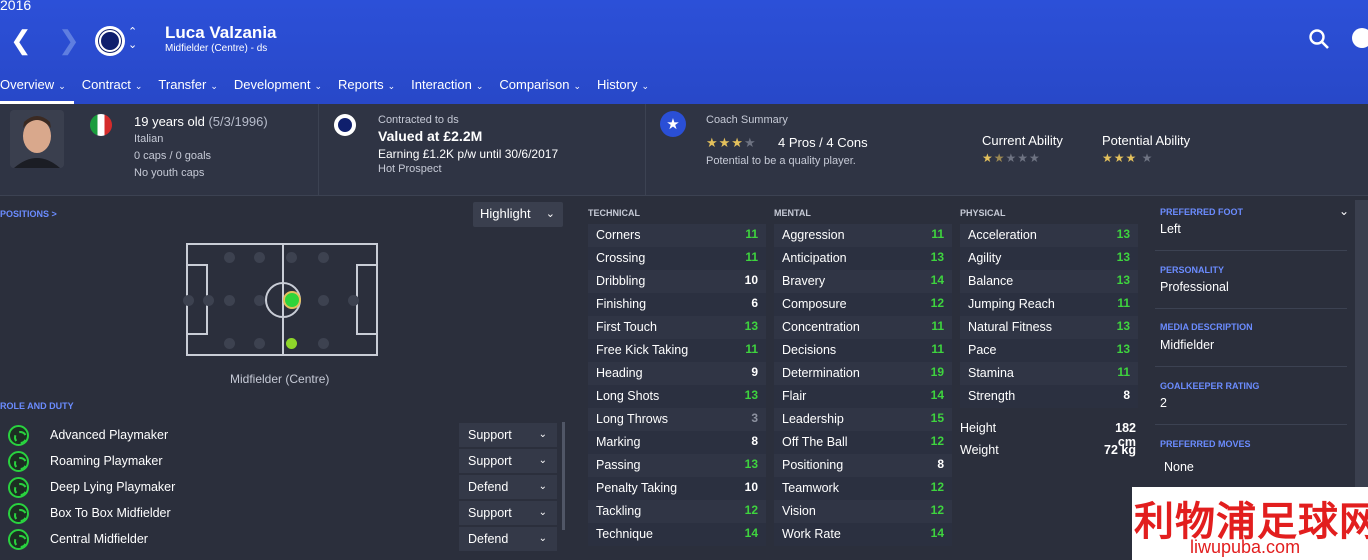 This screenshot has height=560, width=1368. I want to click on attribute-row-technical: Penalty Taking 10, so click(677, 488).